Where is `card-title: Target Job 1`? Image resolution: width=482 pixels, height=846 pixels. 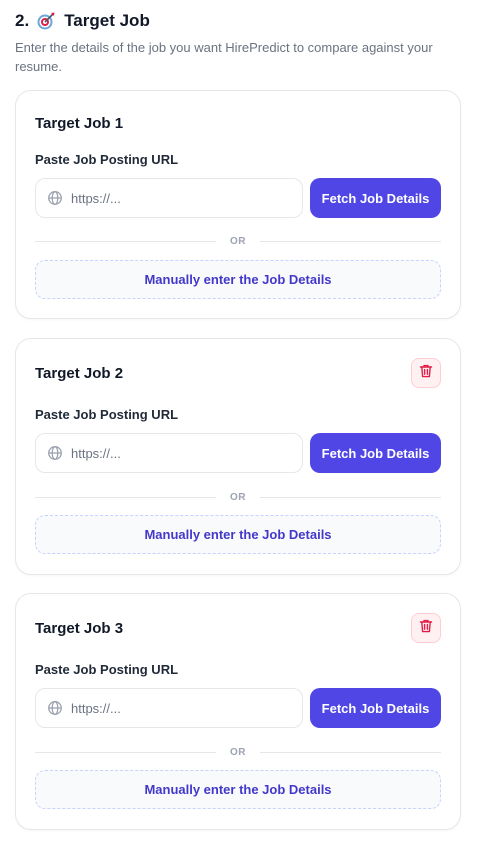 card-title: Target Job 1 is located at coordinates (79, 123).